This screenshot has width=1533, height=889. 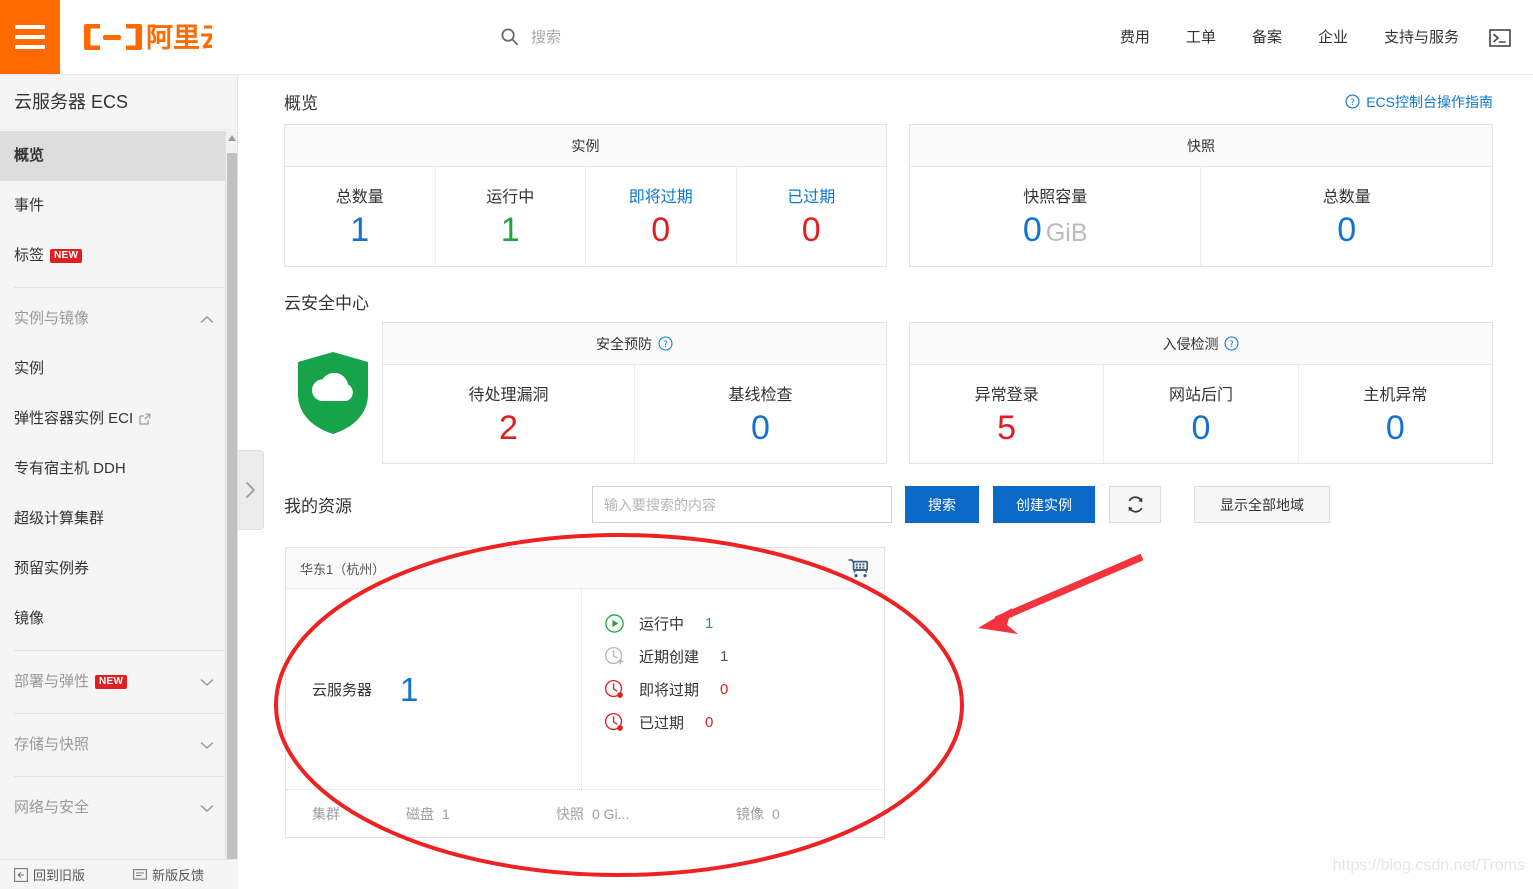 I want to click on sidebar-item-events: 事件, so click(x=119, y=206).